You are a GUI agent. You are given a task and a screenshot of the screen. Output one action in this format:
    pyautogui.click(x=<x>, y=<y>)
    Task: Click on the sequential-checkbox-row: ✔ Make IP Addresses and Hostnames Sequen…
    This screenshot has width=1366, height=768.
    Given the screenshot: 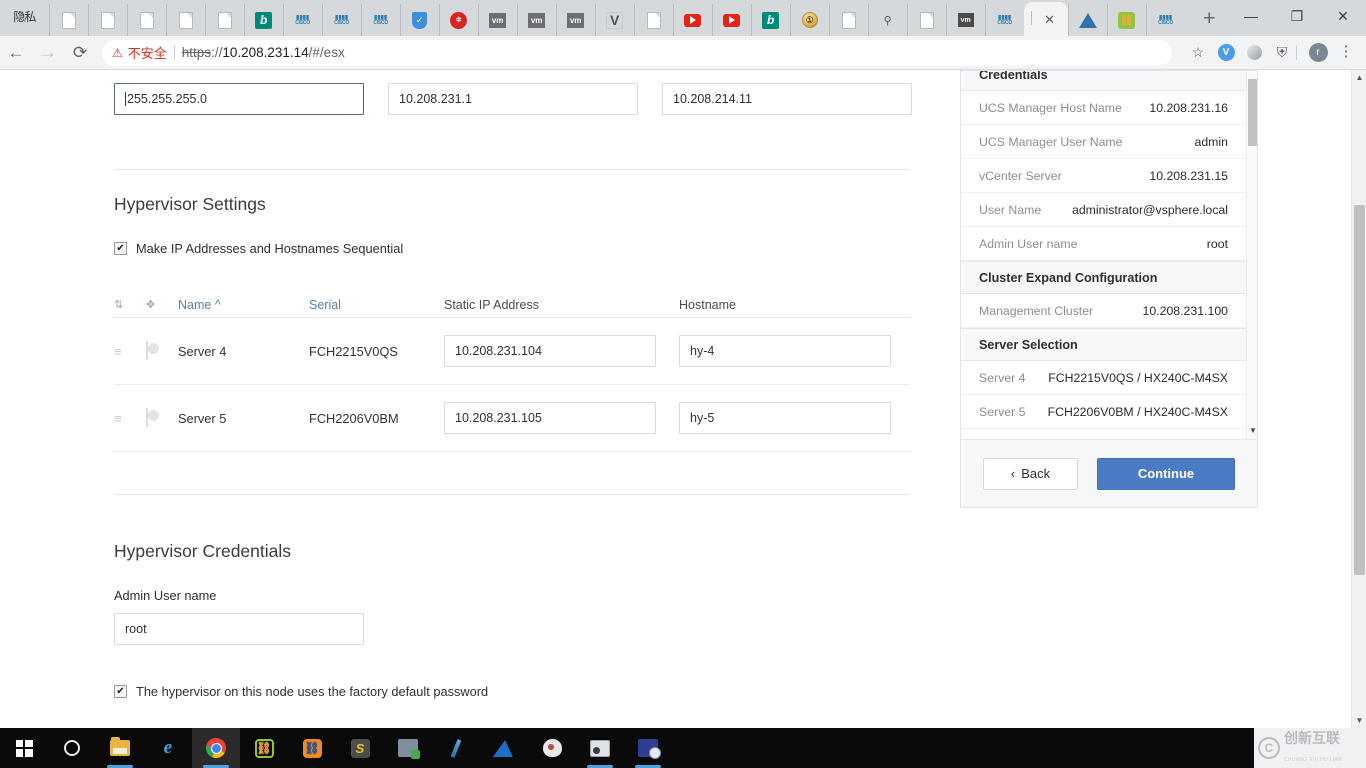 What is the action you would take?
    pyautogui.click(x=258, y=248)
    